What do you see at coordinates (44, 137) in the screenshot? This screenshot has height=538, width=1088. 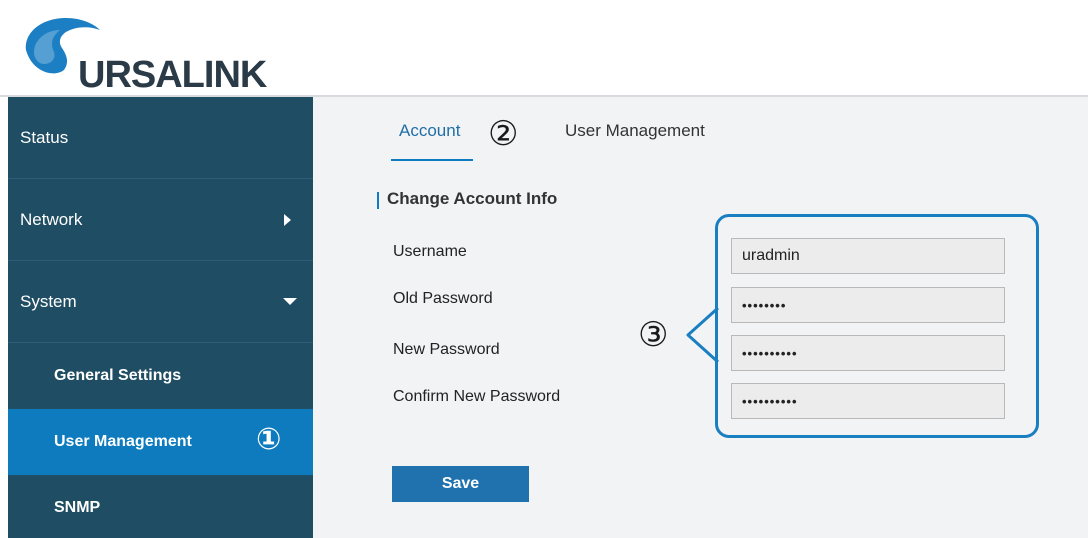 I see `sidebar-item-label: Status` at bounding box center [44, 137].